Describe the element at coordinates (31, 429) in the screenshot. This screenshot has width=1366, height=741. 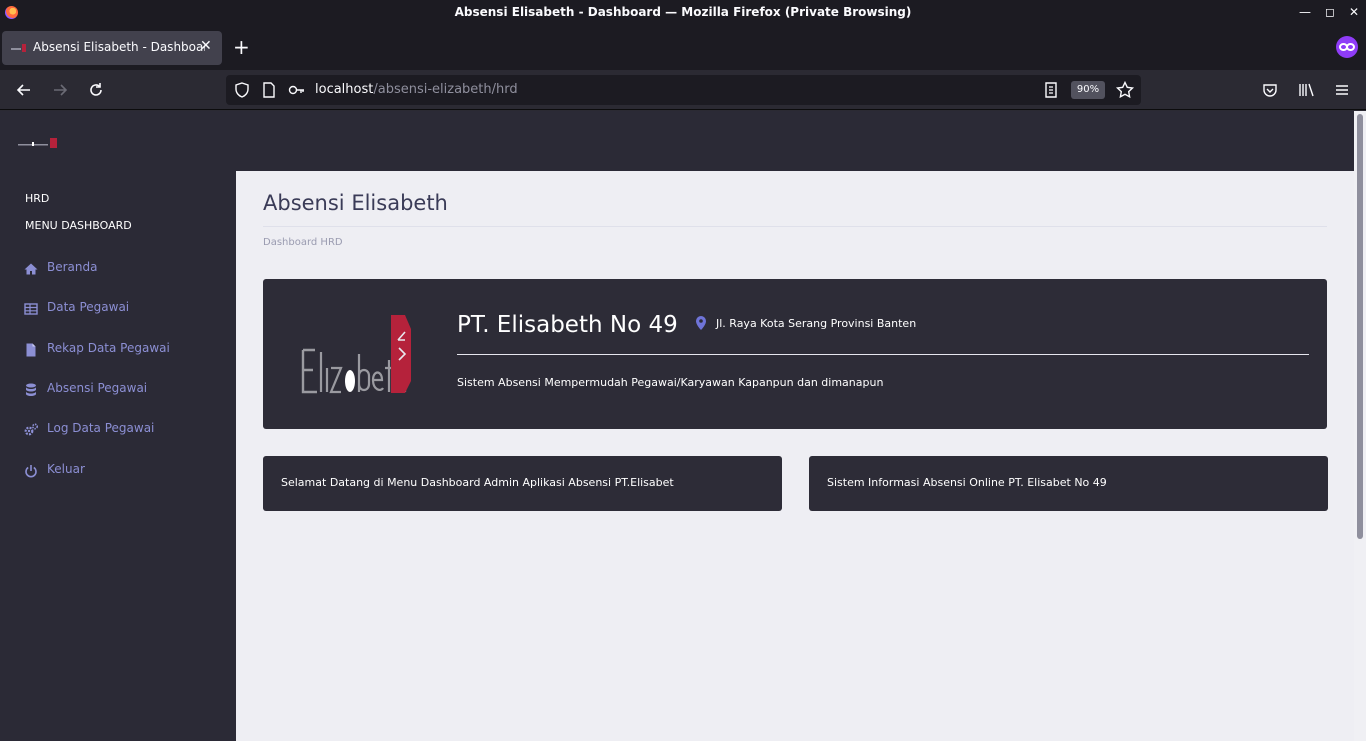
I see `gears-icon` at that location.